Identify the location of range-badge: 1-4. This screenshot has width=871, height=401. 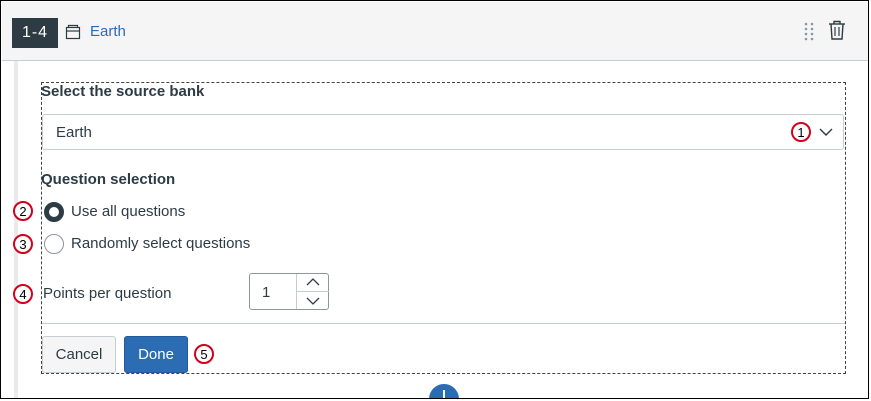
(35, 33).